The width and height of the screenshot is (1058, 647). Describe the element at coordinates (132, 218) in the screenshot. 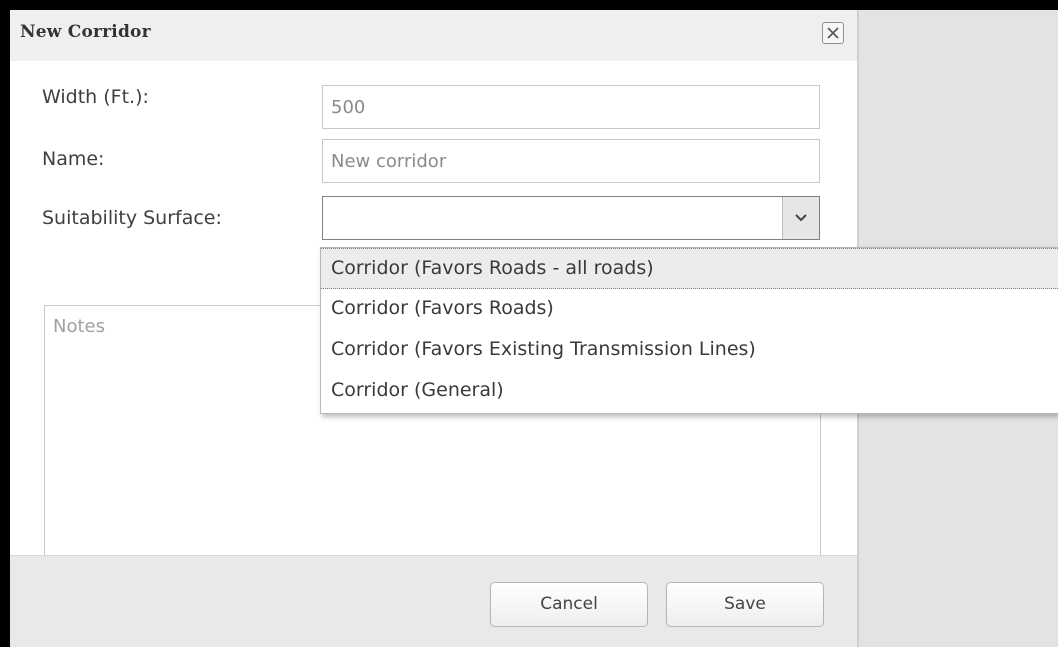

I see `suitability-surface-label: Suitability Surface:` at that location.